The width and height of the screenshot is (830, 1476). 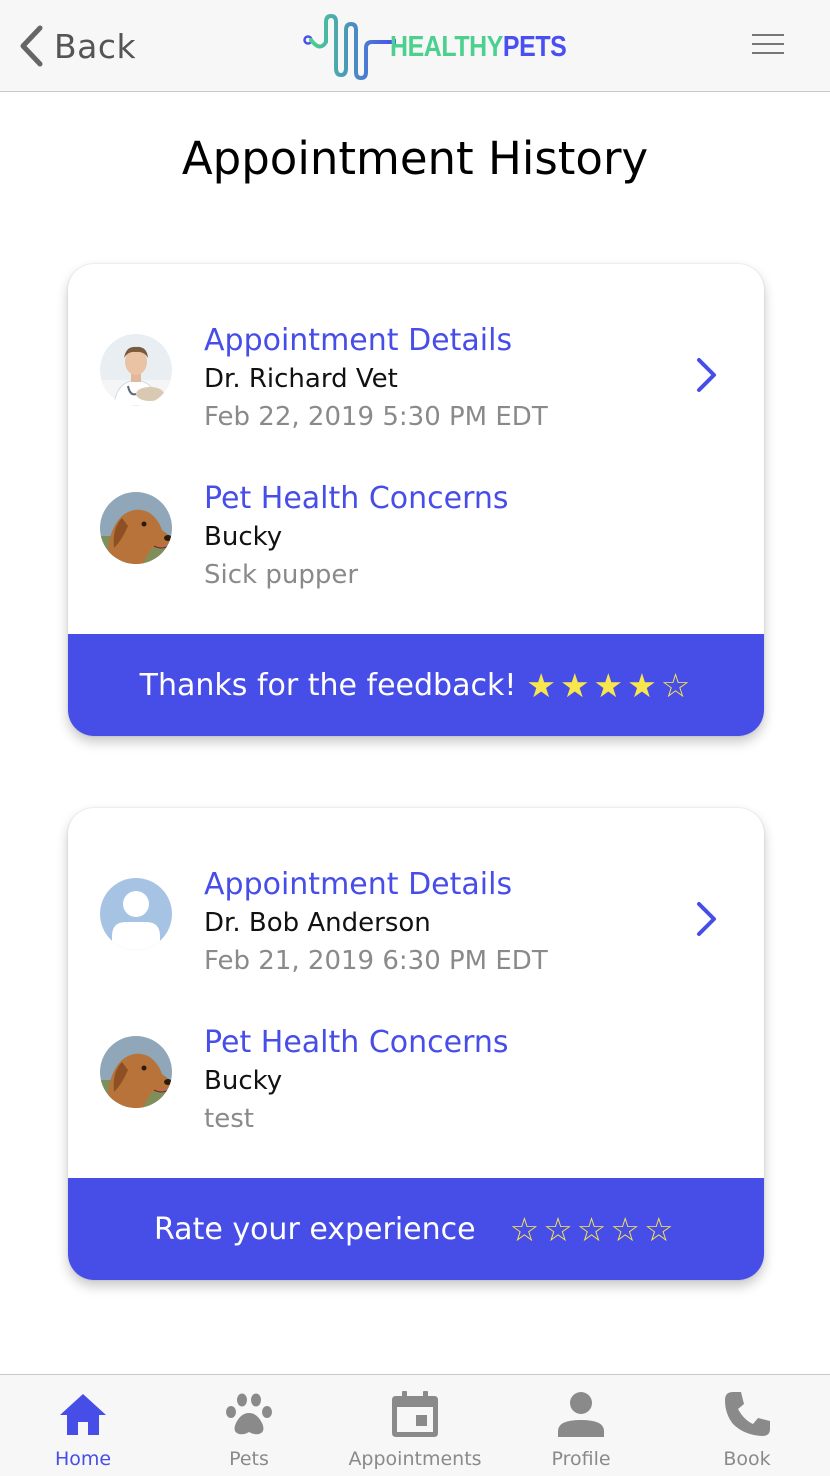 What do you see at coordinates (301, 379) in the screenshot?
I see `doctor-name: Dr. Richard Vet` at bounding box center [301, 379].